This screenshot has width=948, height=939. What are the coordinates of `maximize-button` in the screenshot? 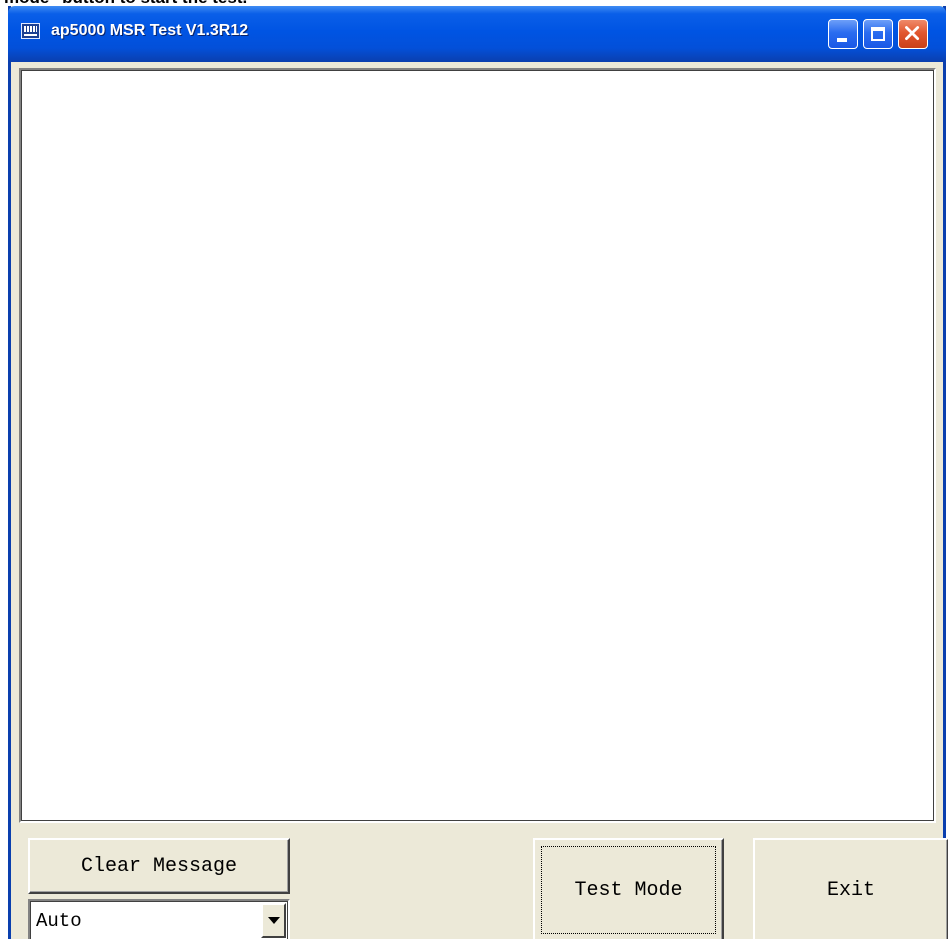 It's located at (878, 34).